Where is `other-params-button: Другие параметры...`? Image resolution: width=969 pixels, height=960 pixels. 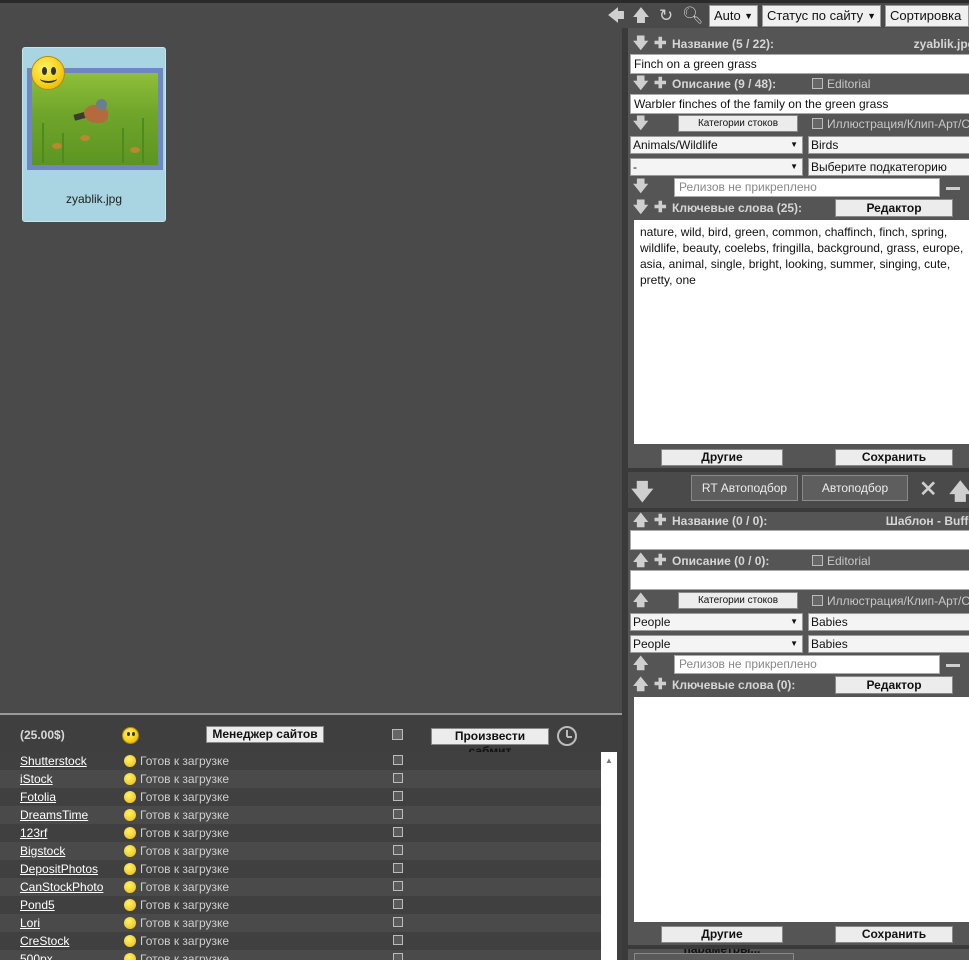 other-params-button: Другие параметры... is located at coordinates (722, 464).